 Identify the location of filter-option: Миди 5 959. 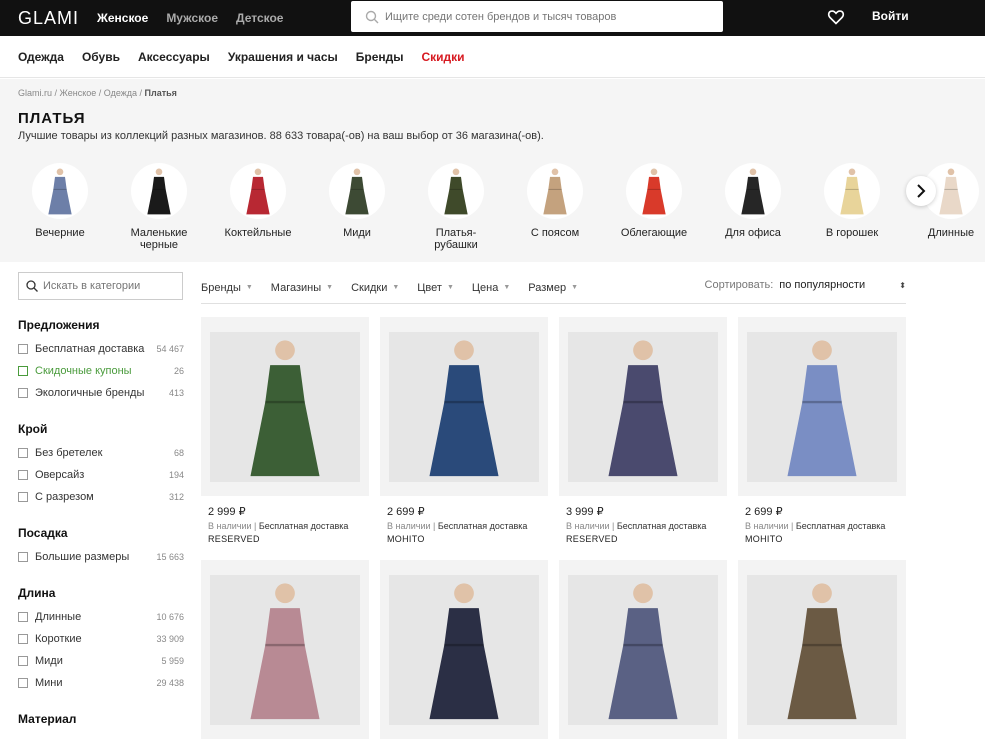
(101, 661).